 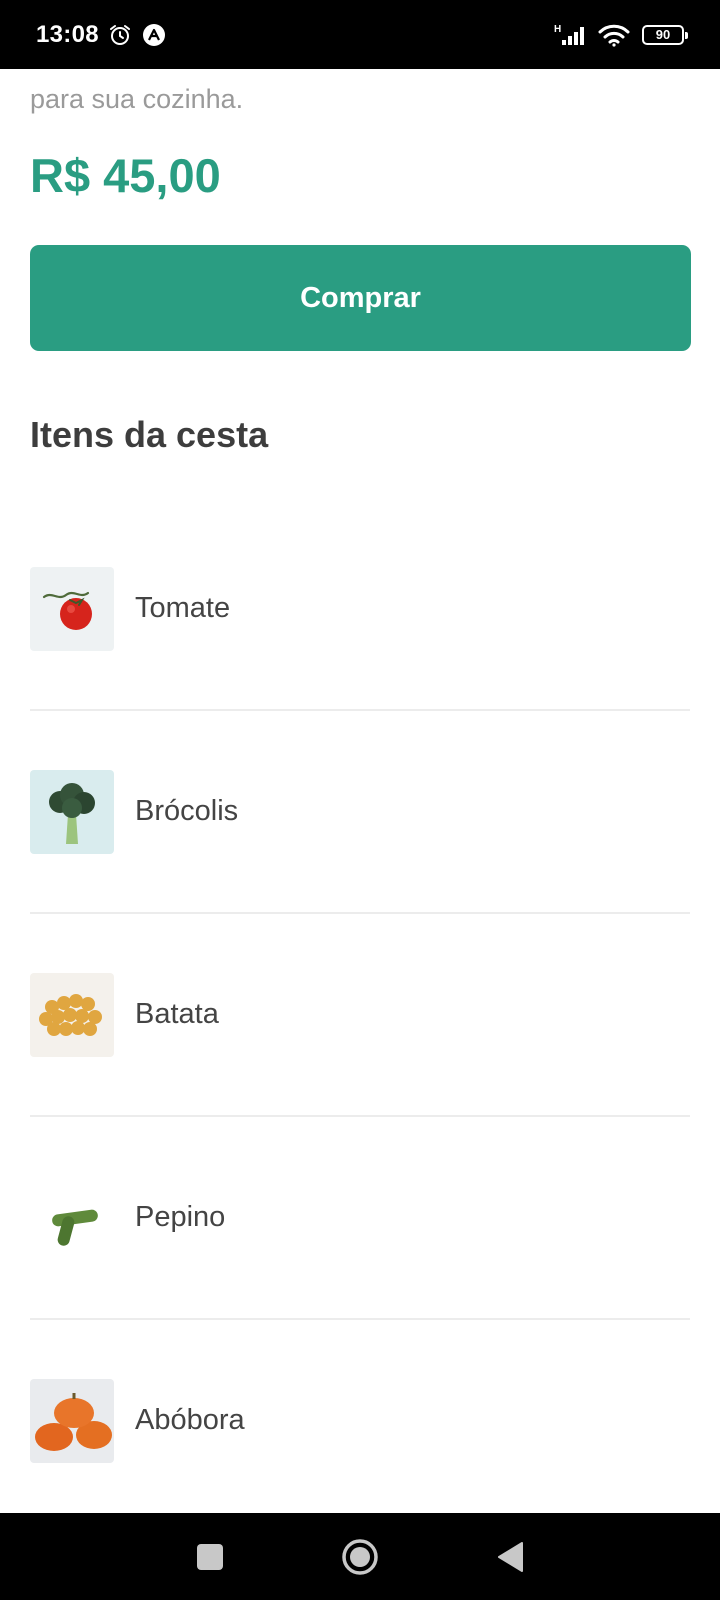 What do you see at coordinates (360, 812) in the screenshot?
I see `list-item: Brócolis` at bounding box center [360, 812].